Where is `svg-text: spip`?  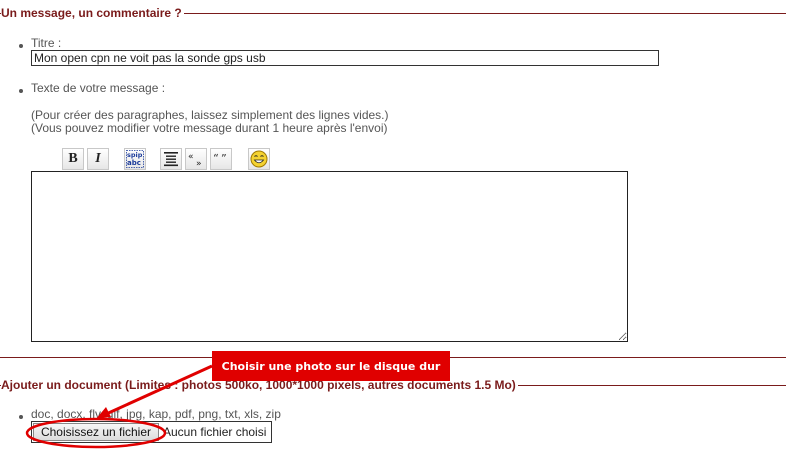 svg-text: spip is located at coordinates (135, 155).